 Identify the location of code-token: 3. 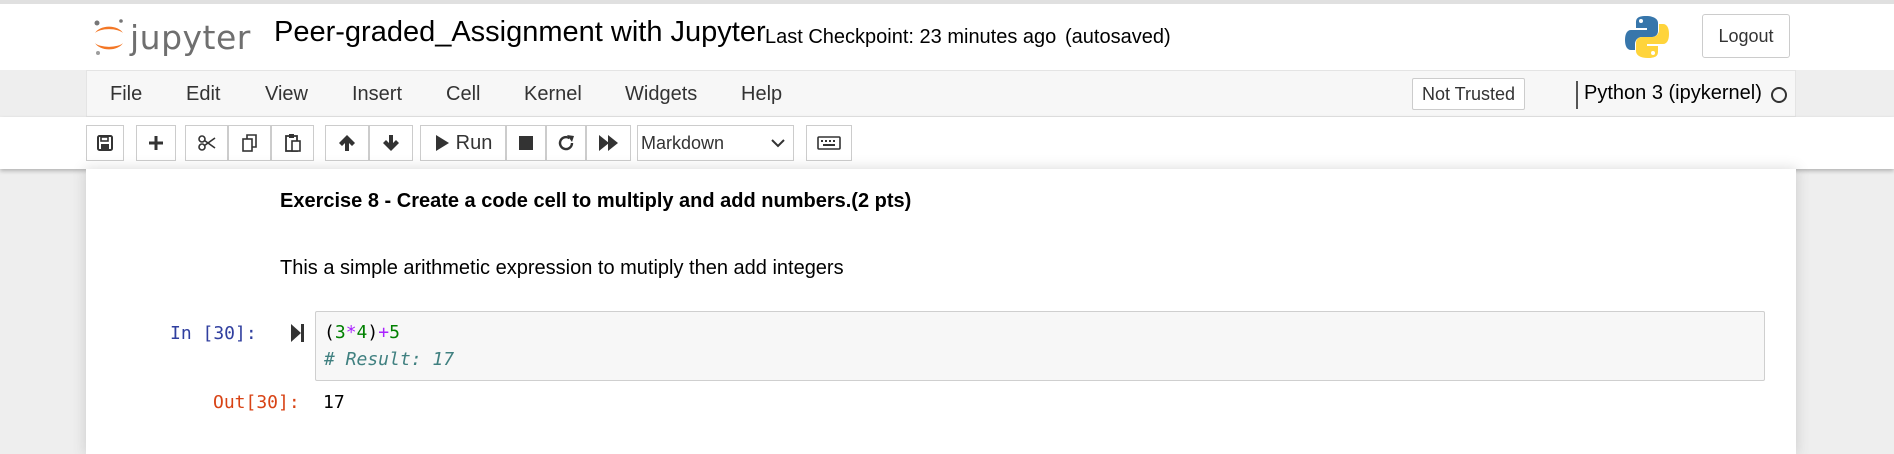
(340, 332).